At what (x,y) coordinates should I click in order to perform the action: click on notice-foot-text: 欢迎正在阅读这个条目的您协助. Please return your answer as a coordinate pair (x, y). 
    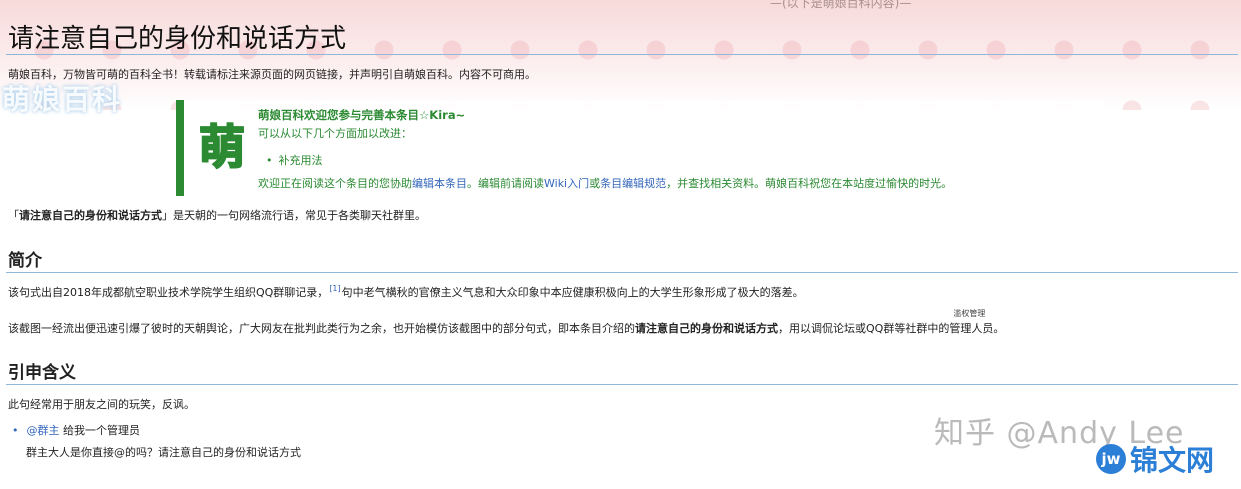
    Looking at the image, I should click on (335, 183).